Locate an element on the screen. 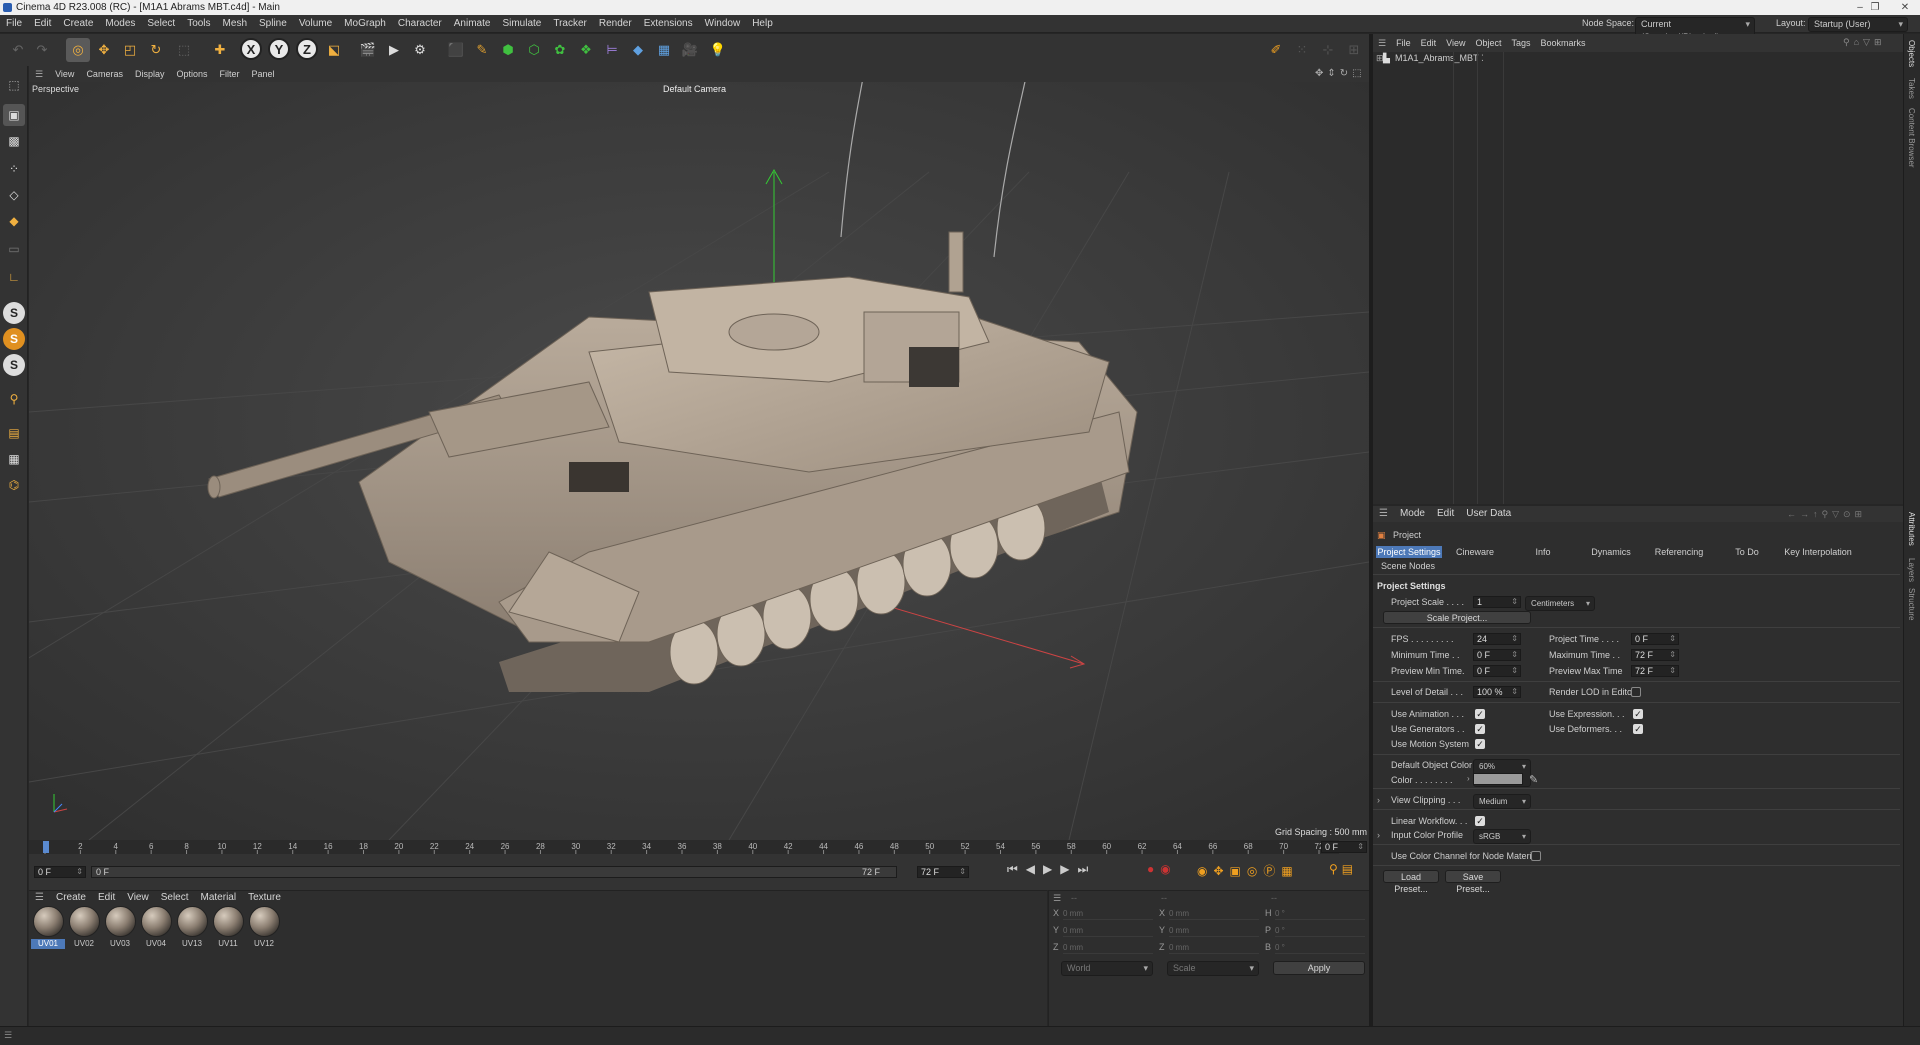  current-frame-field: 0 F is located at coordinates (60, 872).